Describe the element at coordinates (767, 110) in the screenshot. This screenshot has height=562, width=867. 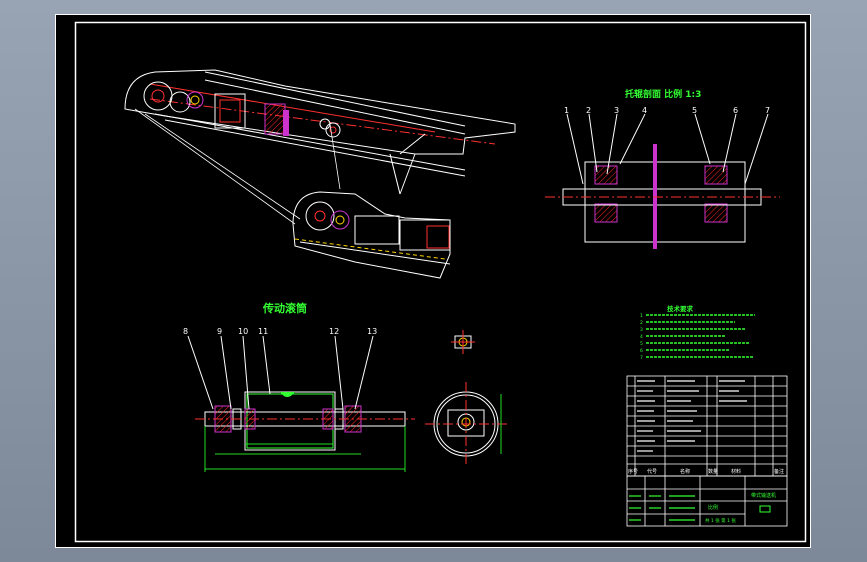
I see `balloon-label: 7` at that location.